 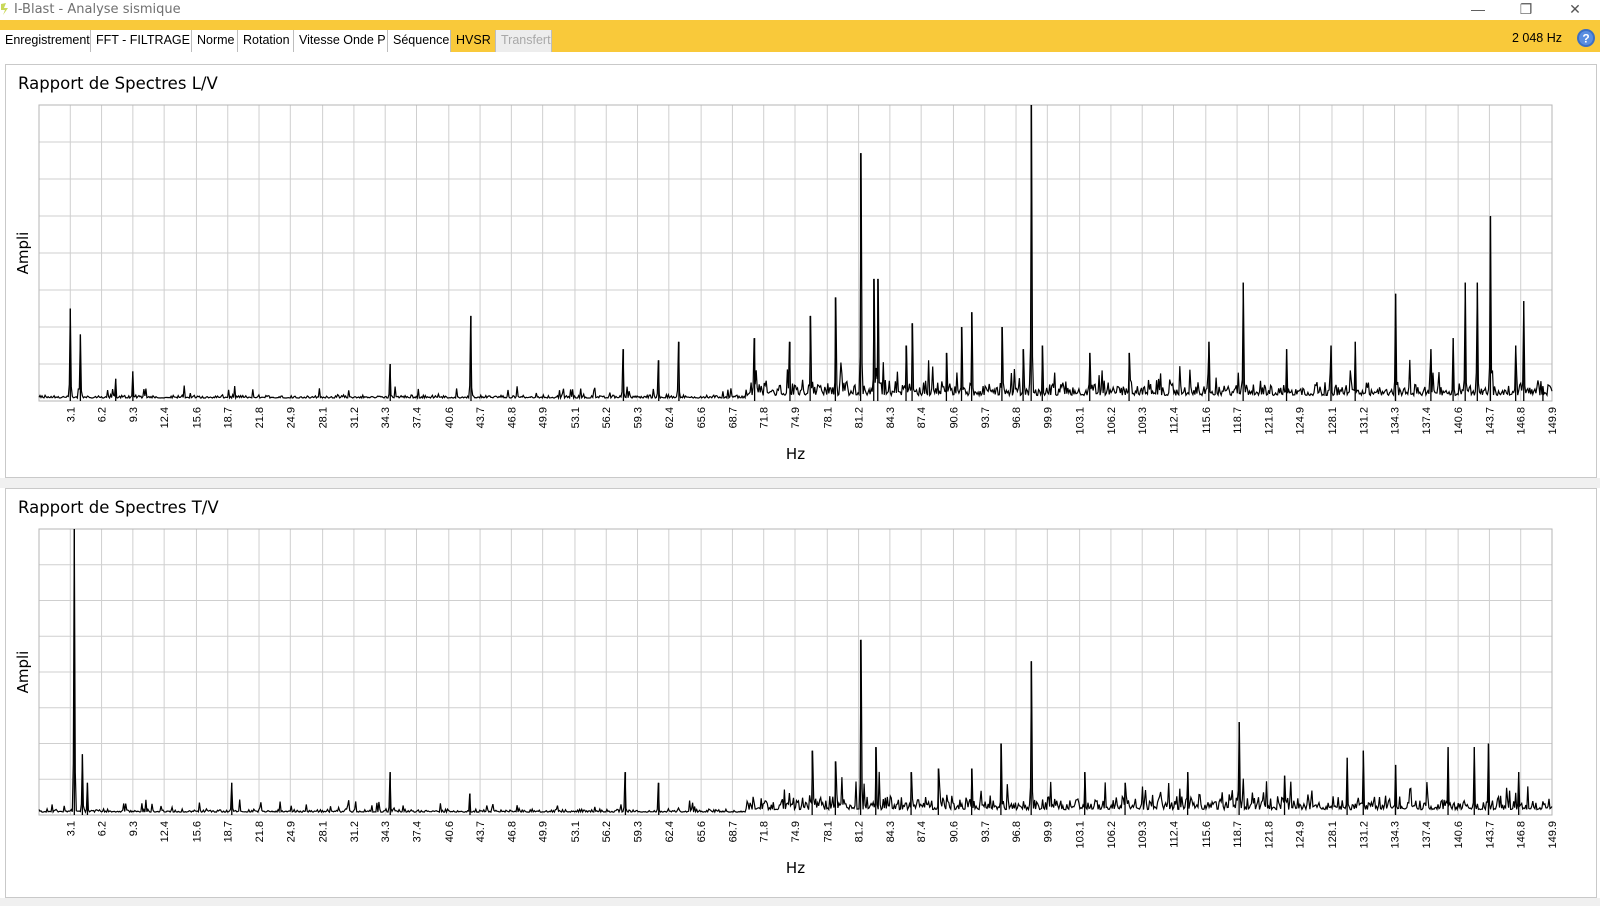 What do you see at coordinates (4, 9) in the screenshot?
I see `app-logo-icon` at bounding box center [4, 9].